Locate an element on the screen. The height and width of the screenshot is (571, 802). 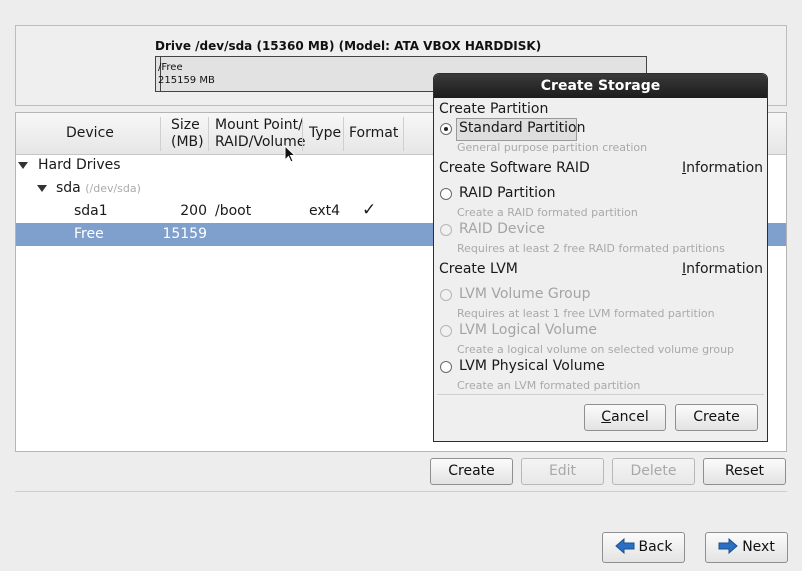
column-header-format: Format is located at coordinates (374, 134).